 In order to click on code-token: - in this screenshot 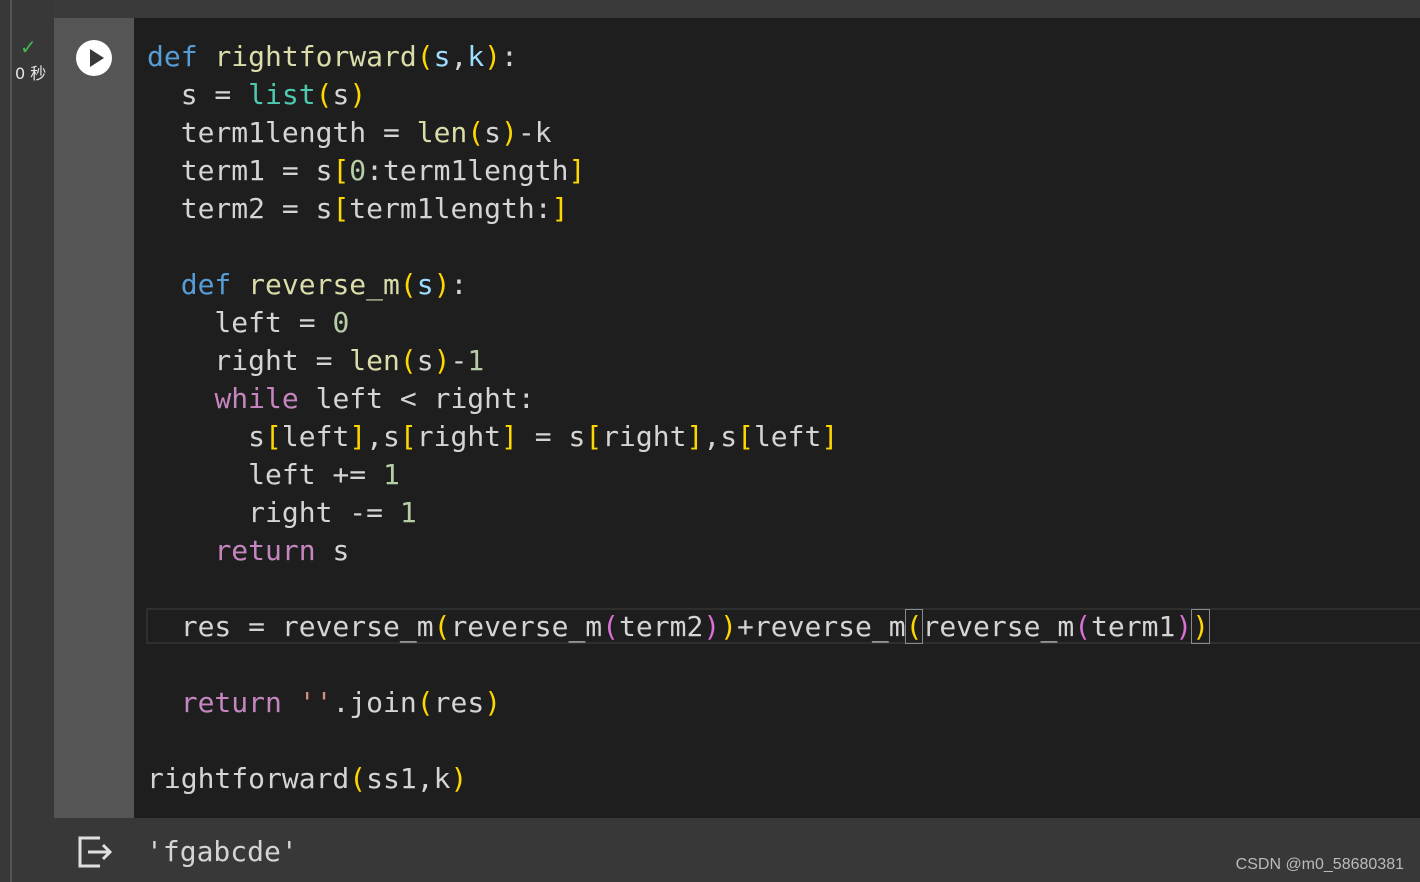, I will do `click(459, 360)`.